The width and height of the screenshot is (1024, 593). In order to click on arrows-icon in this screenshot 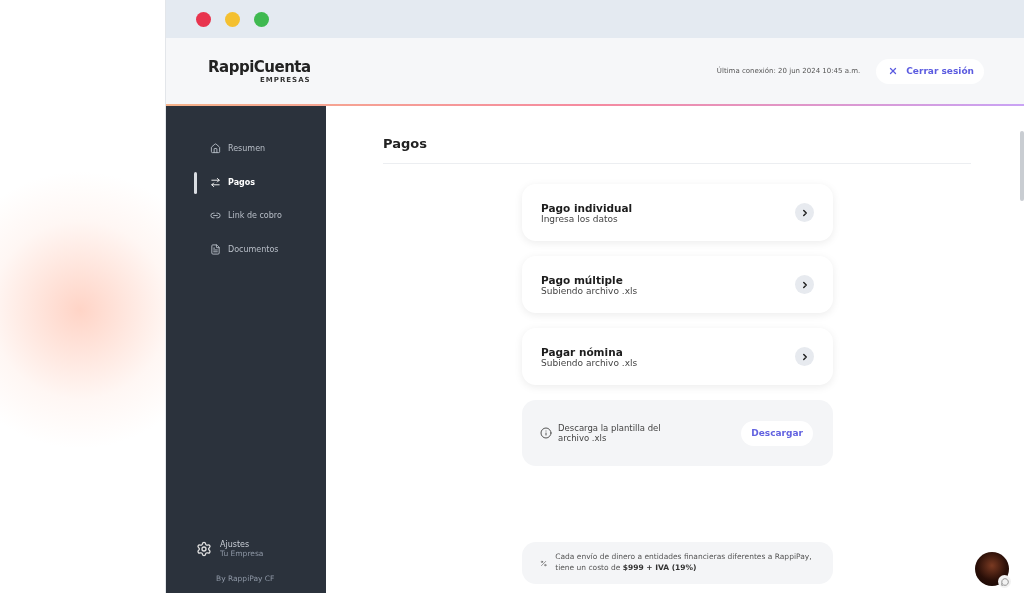, I will do `click(215, 182)`.